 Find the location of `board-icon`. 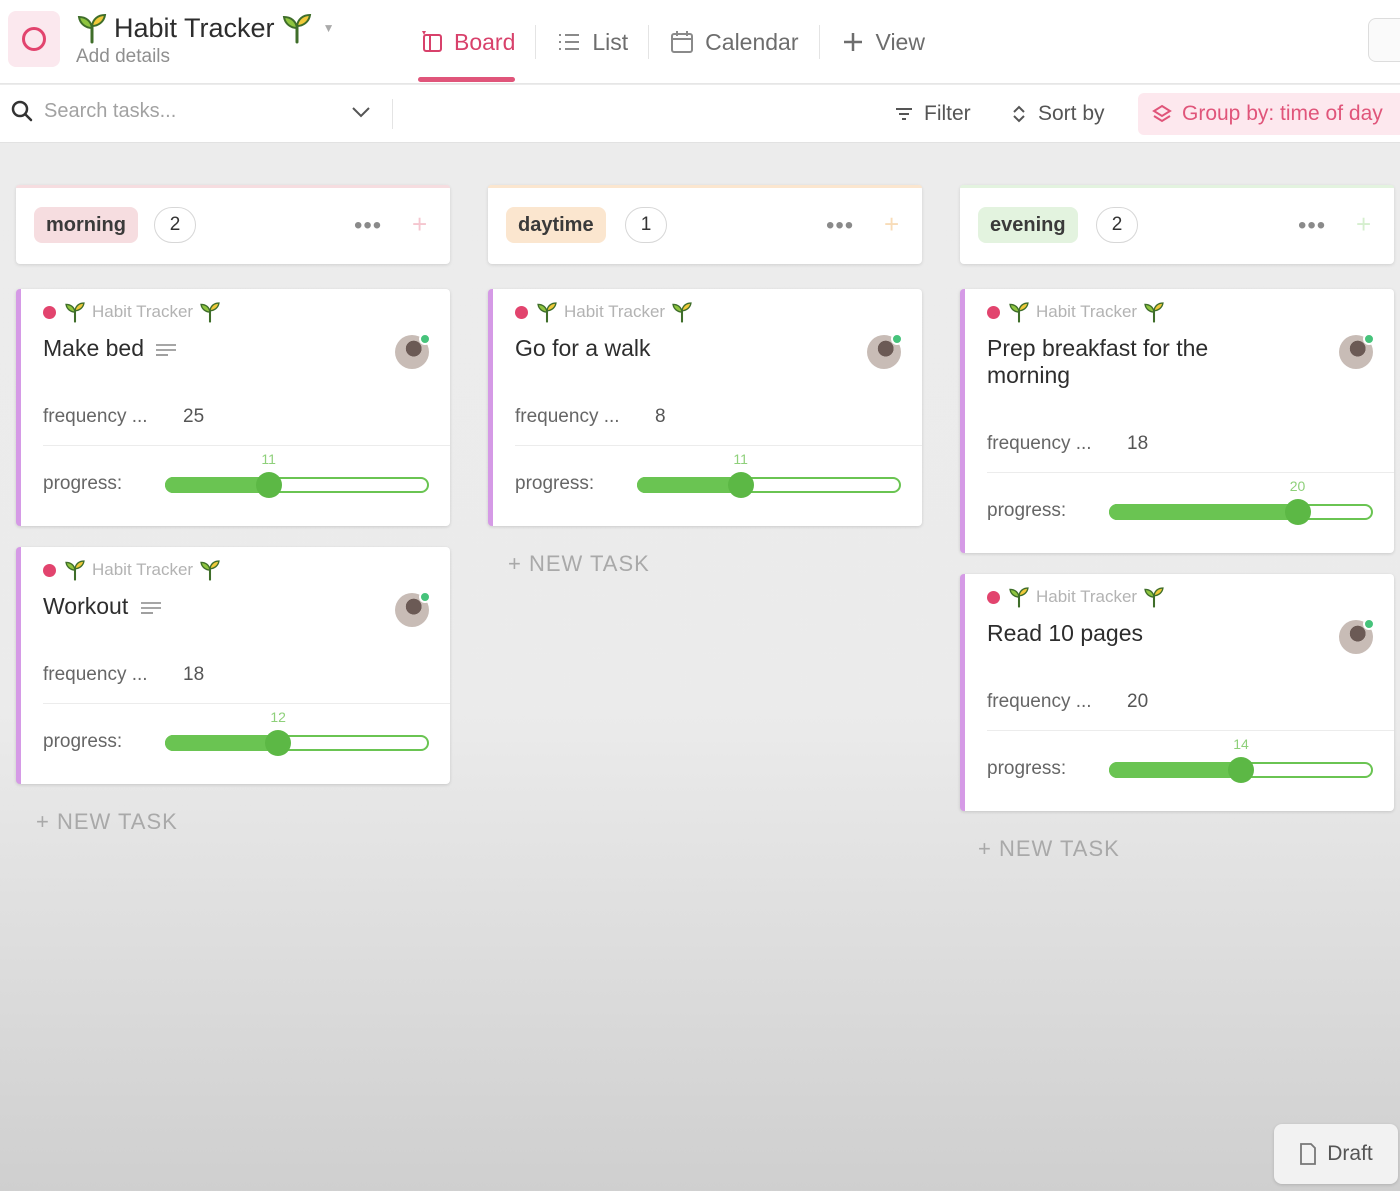

board-icon is located at coordinates (432, 41).